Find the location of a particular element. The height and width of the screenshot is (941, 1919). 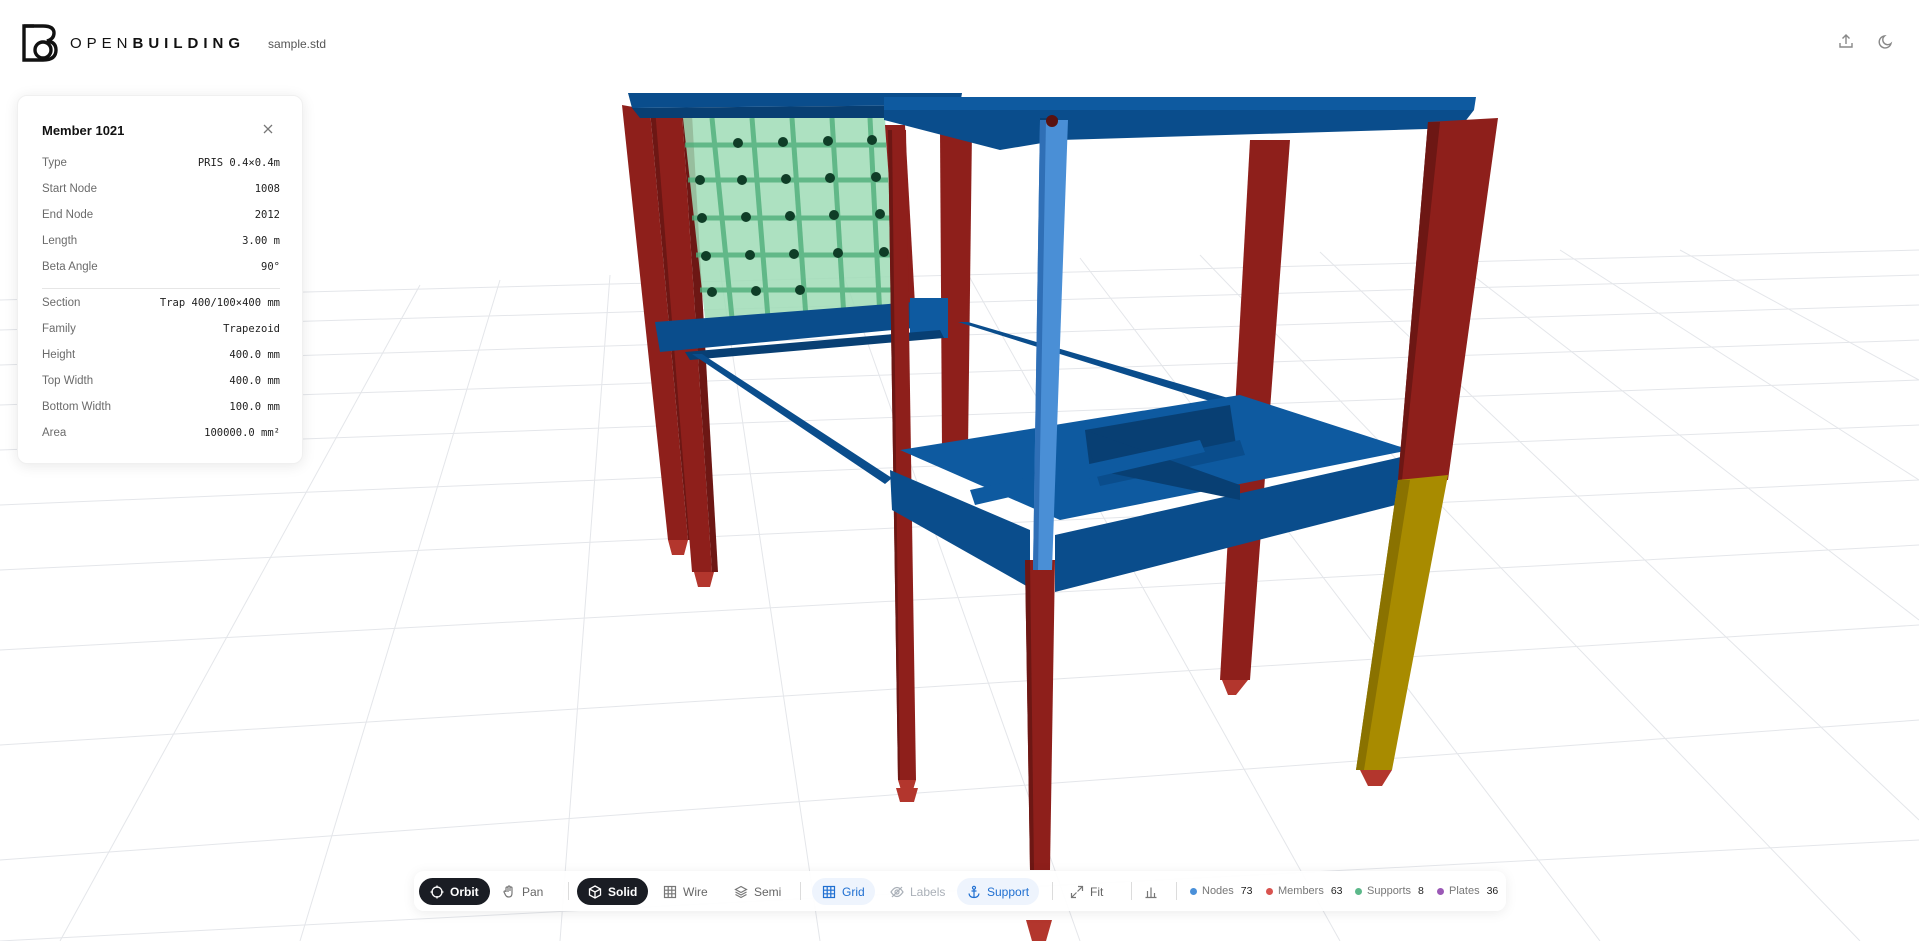

orbit-button: Orbit is located at coordinates (454, 891).